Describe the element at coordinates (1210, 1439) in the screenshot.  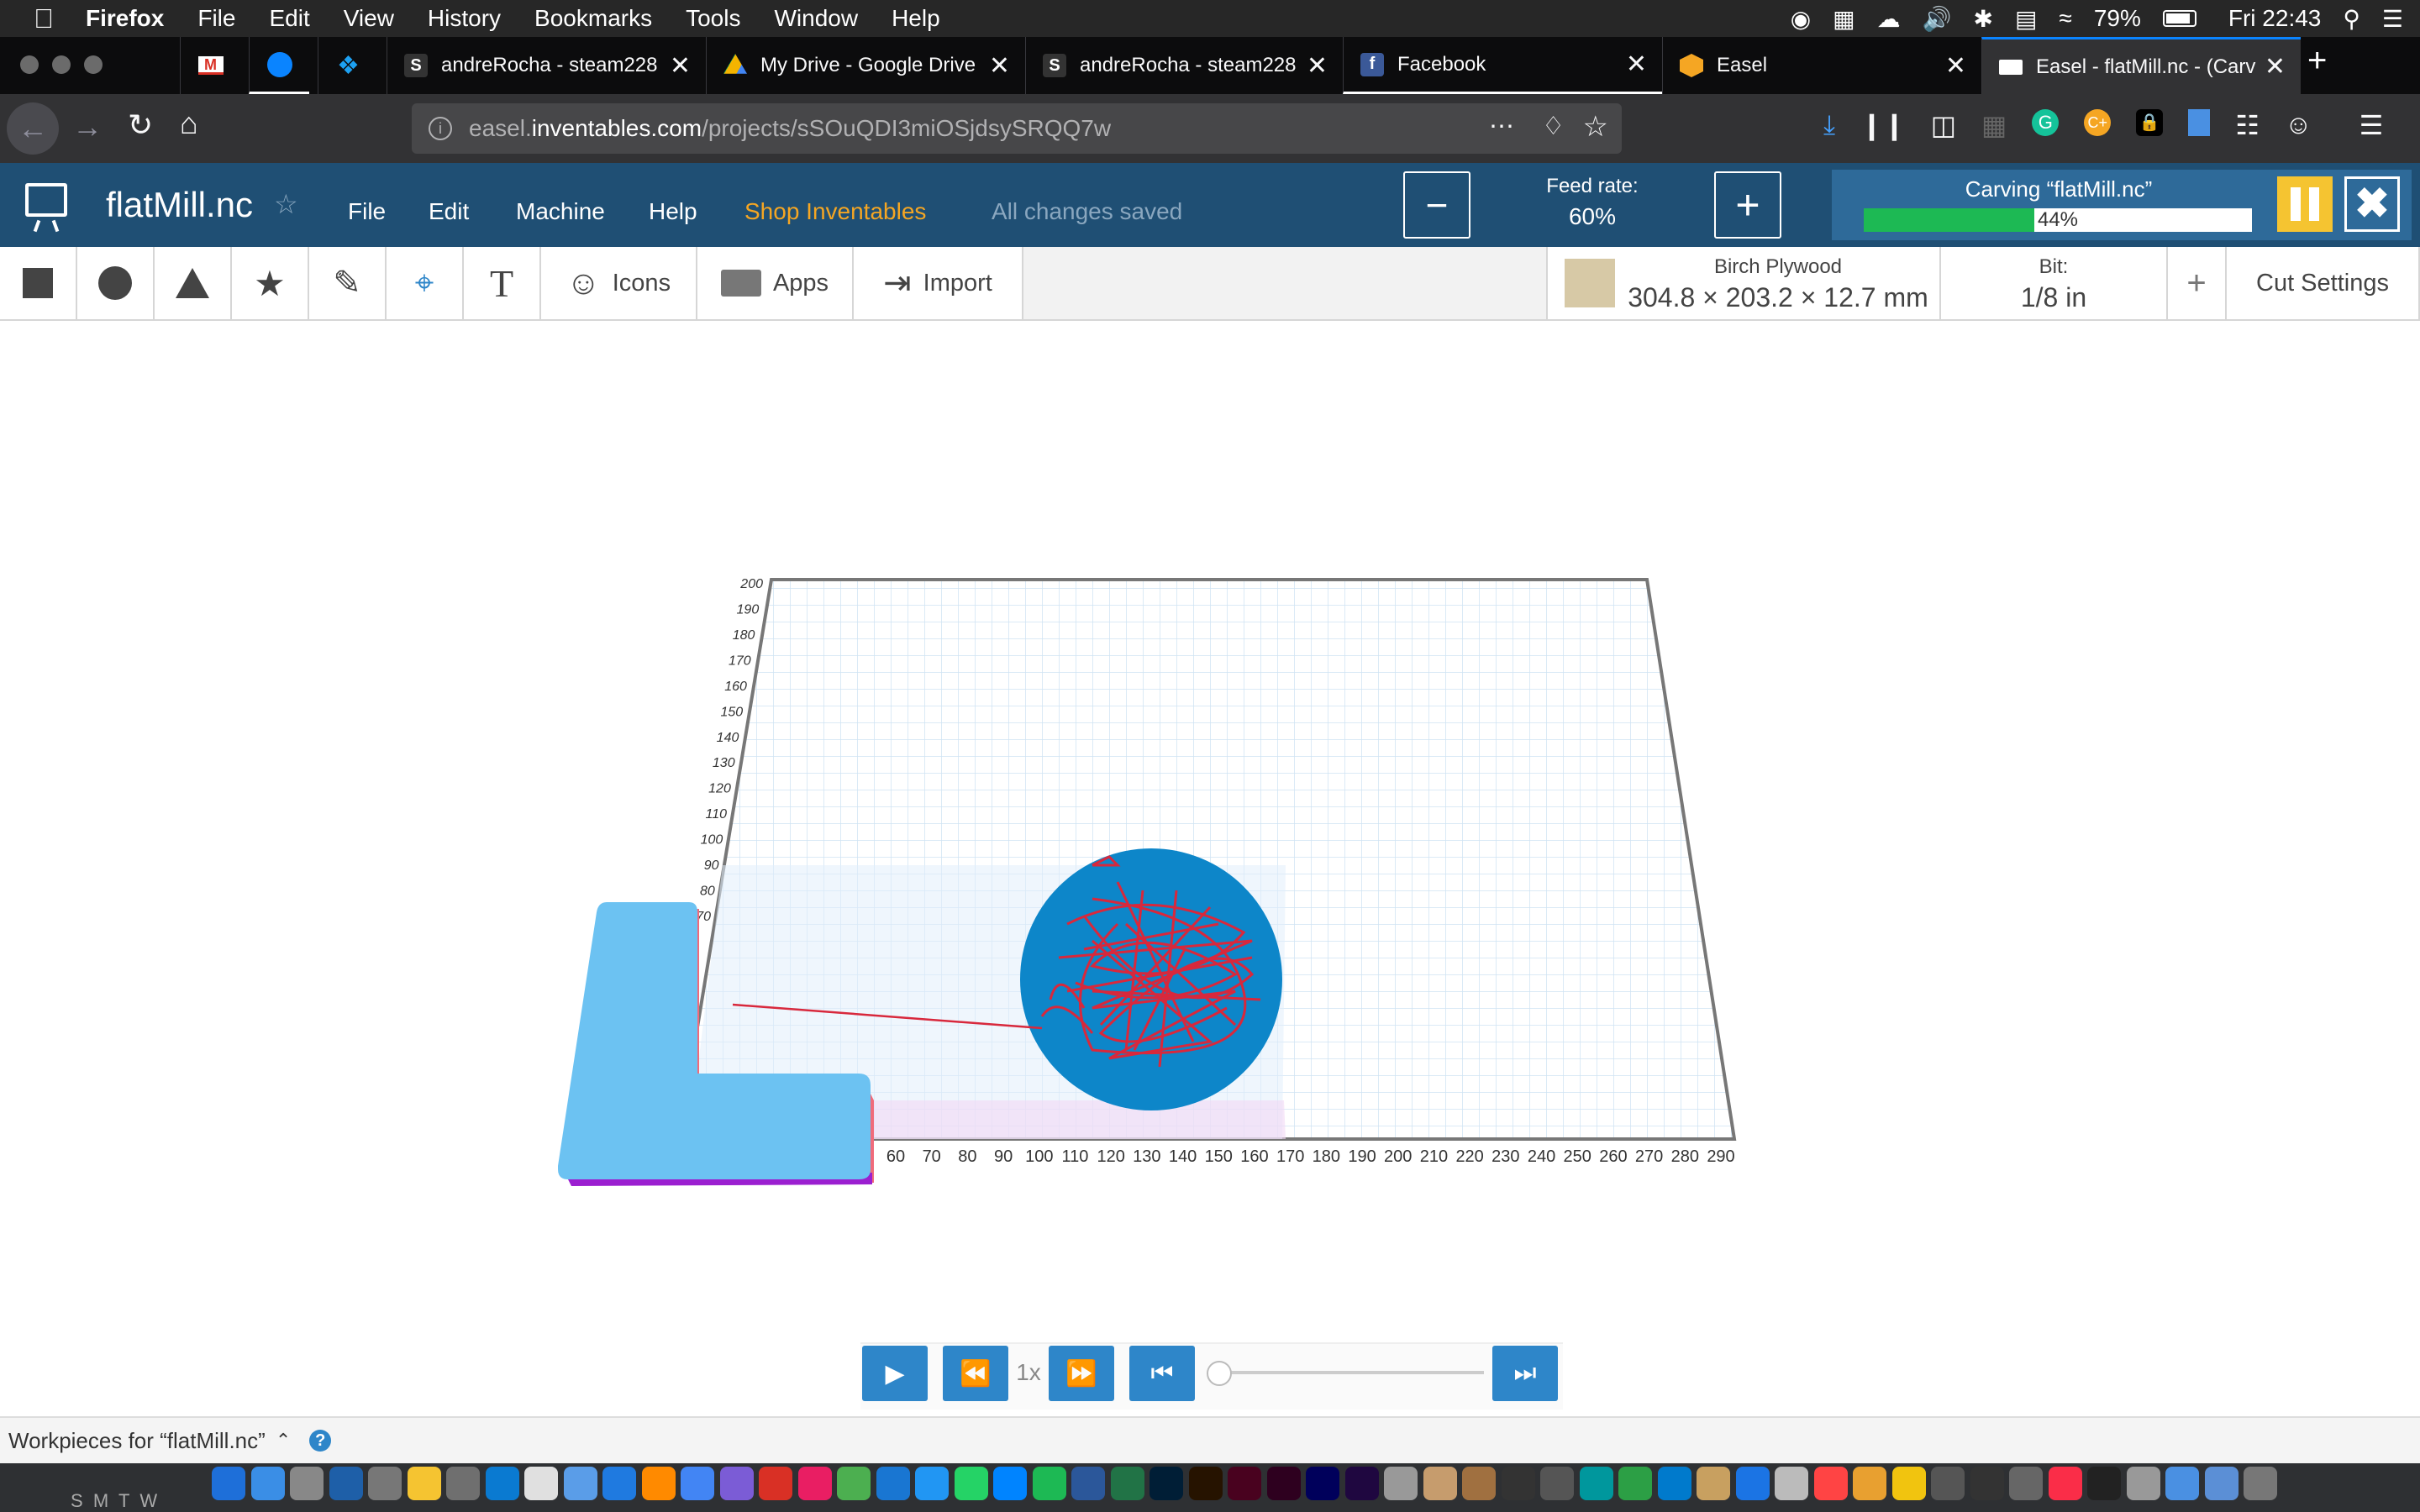
I see `workpieces-bar: Workpieces for “flatMill.nc” ⌃ ?` at that location.